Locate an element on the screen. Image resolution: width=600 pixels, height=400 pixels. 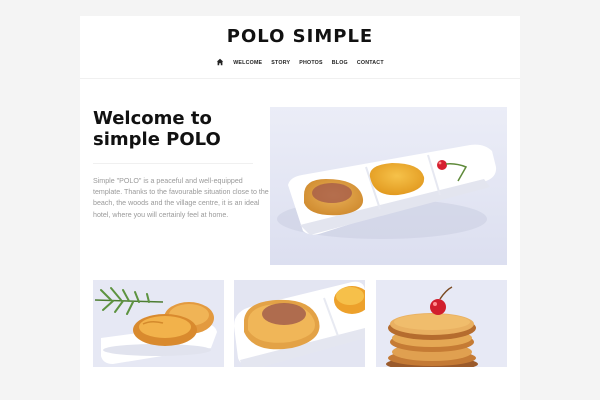
nav-item-welcome: WELCOME is located at coordinates (247, 63).